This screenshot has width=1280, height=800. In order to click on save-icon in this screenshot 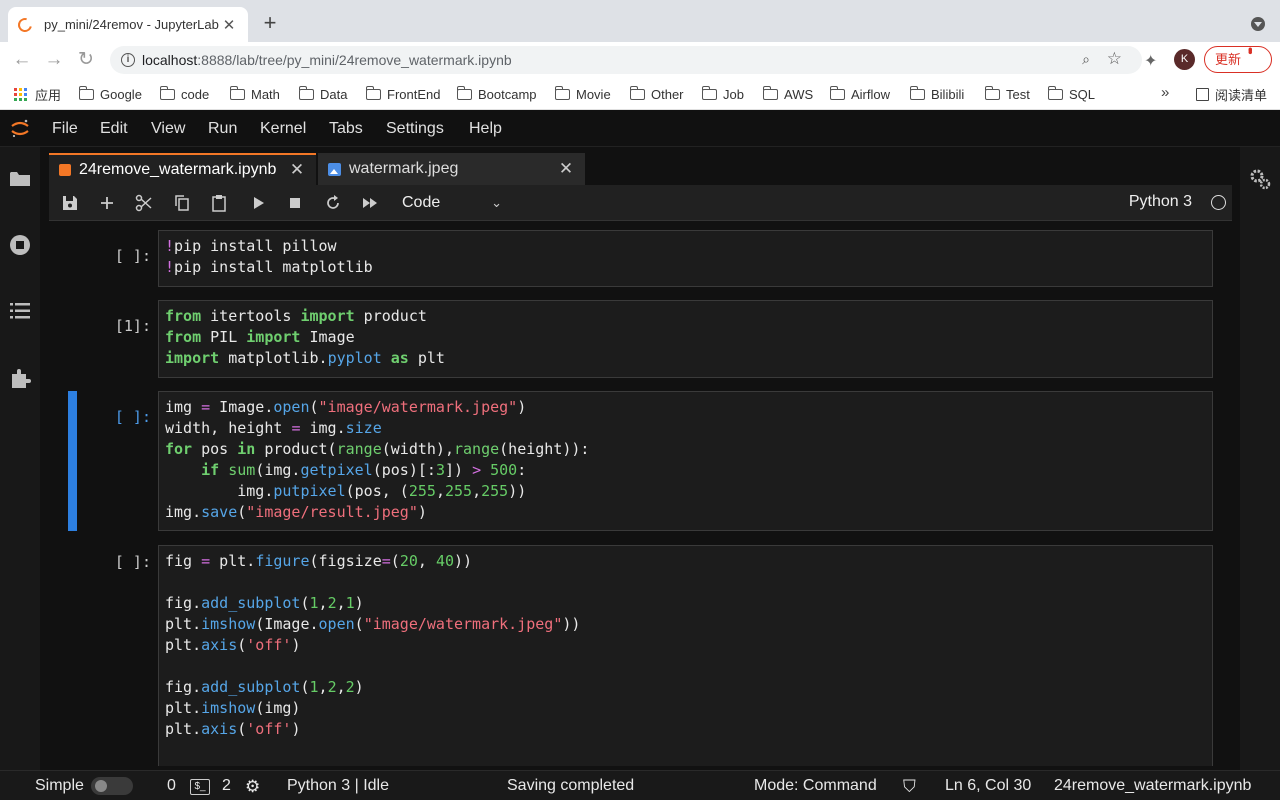, I will do `click(70, 203)`.